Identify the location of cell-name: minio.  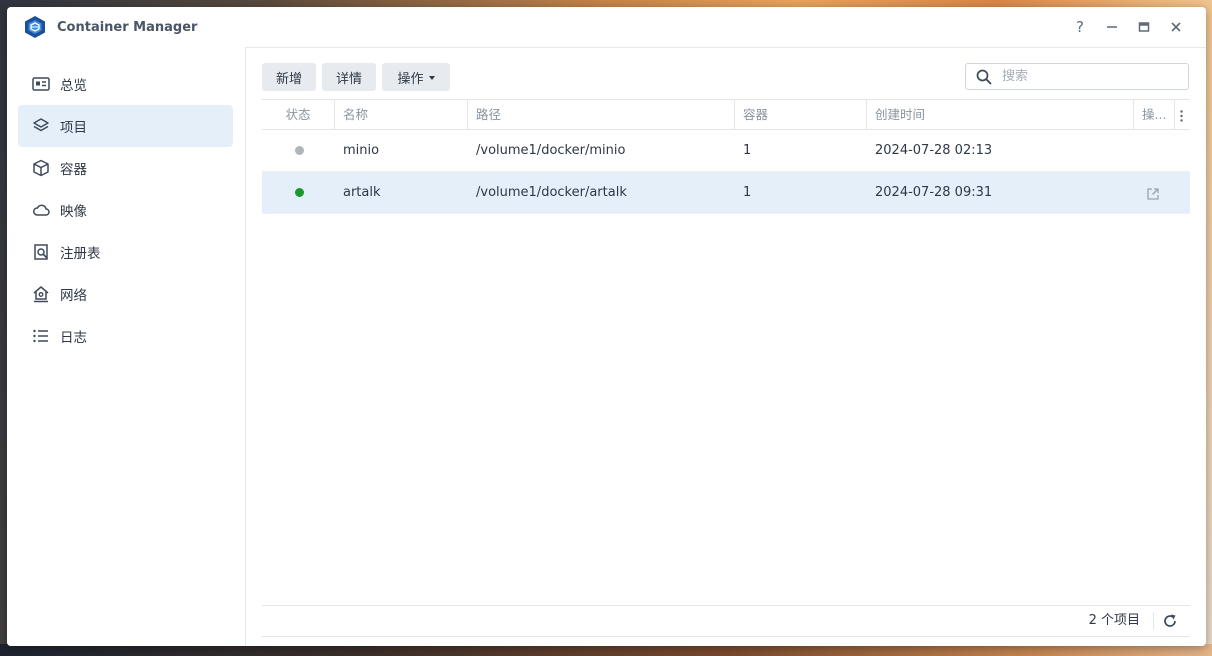
(361, 150).